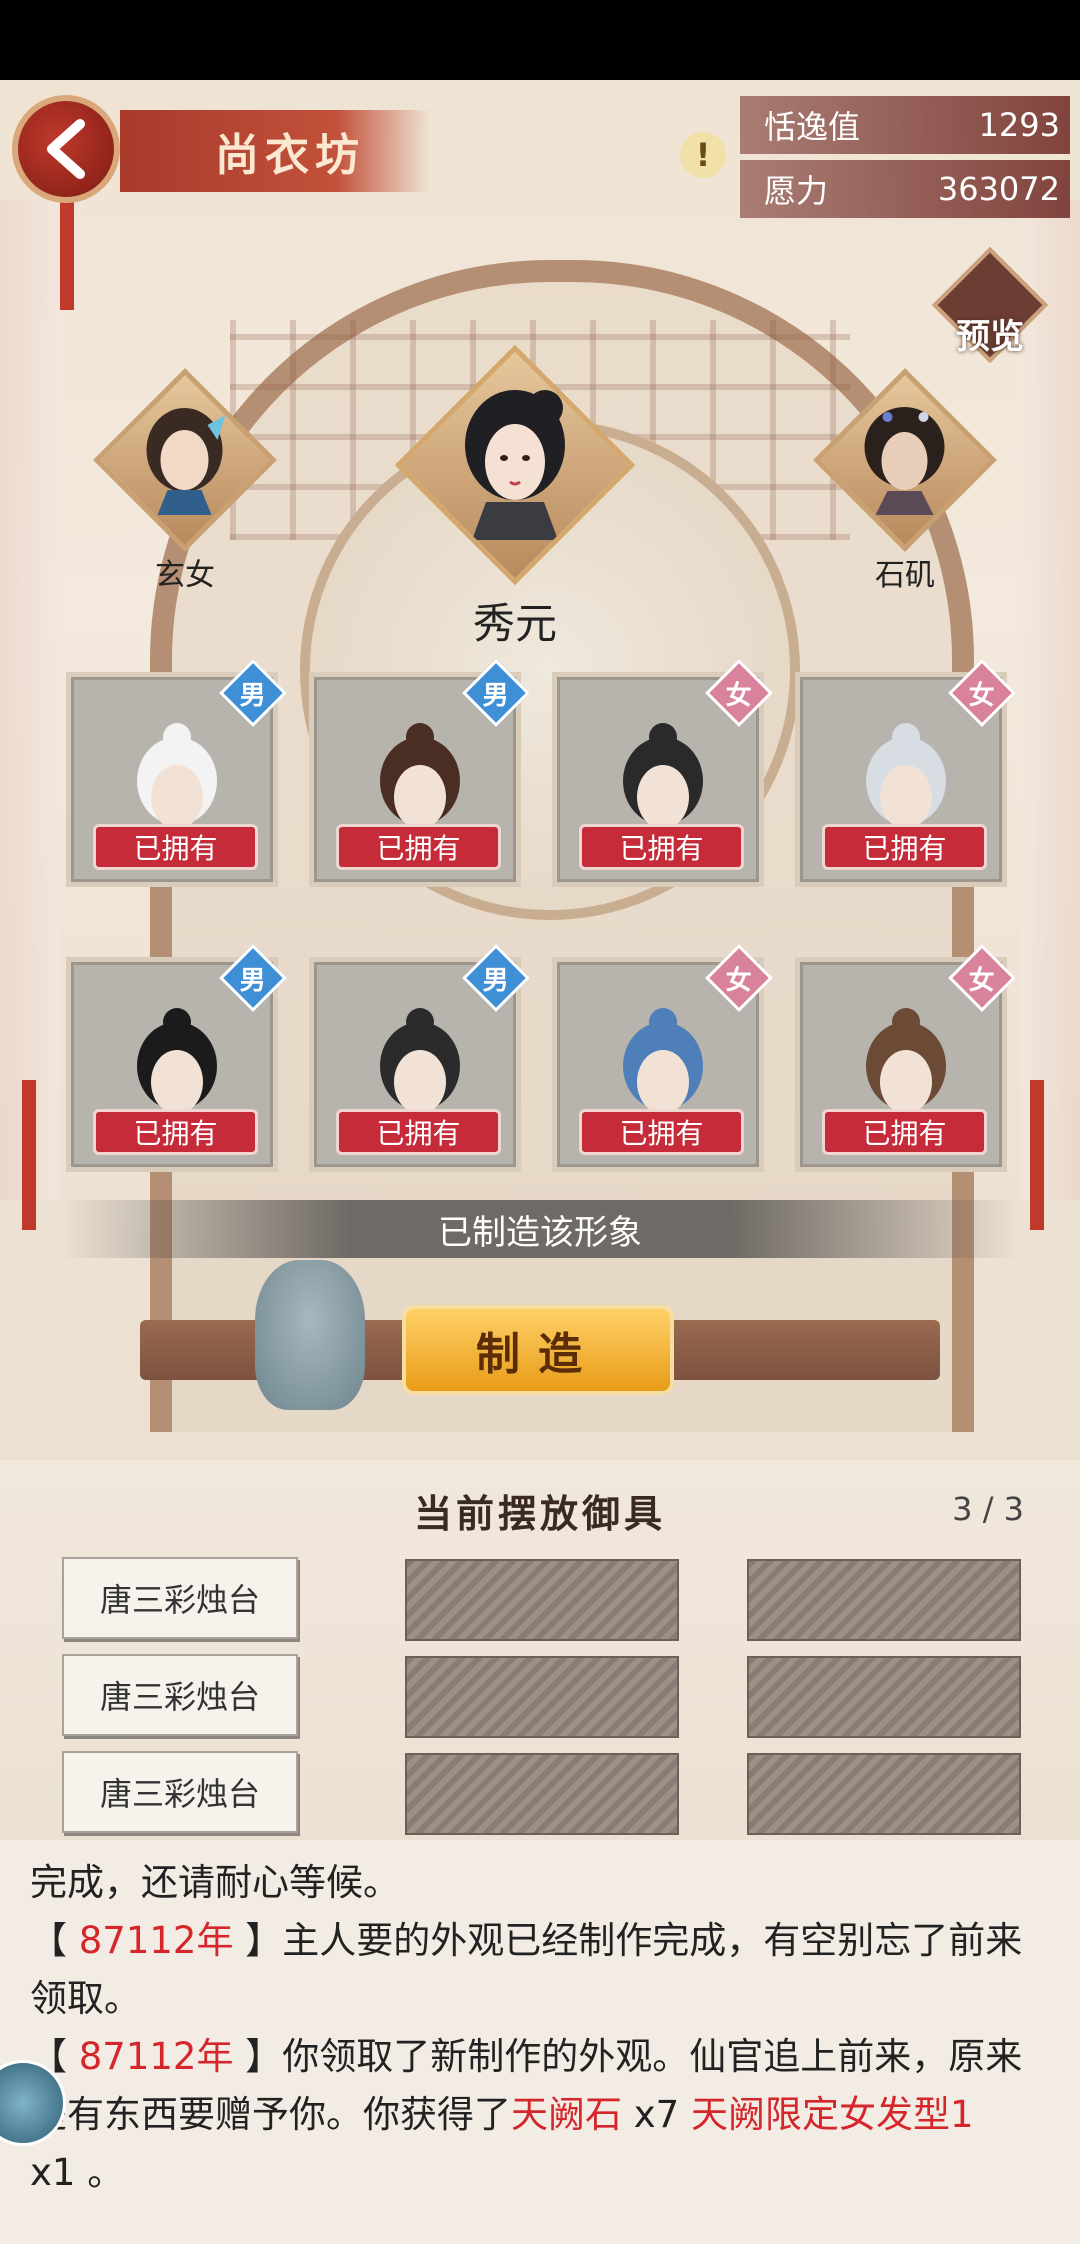 The image size is (1080, 2244). I want to click on stat-willpower: 愿力 363072, so click(905, 189).